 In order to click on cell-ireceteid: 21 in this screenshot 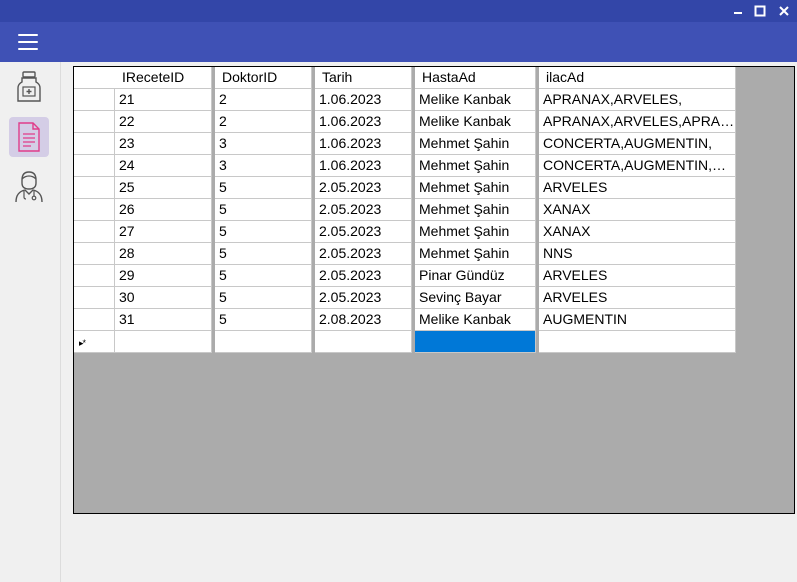, I will do `click(163, 100)`.